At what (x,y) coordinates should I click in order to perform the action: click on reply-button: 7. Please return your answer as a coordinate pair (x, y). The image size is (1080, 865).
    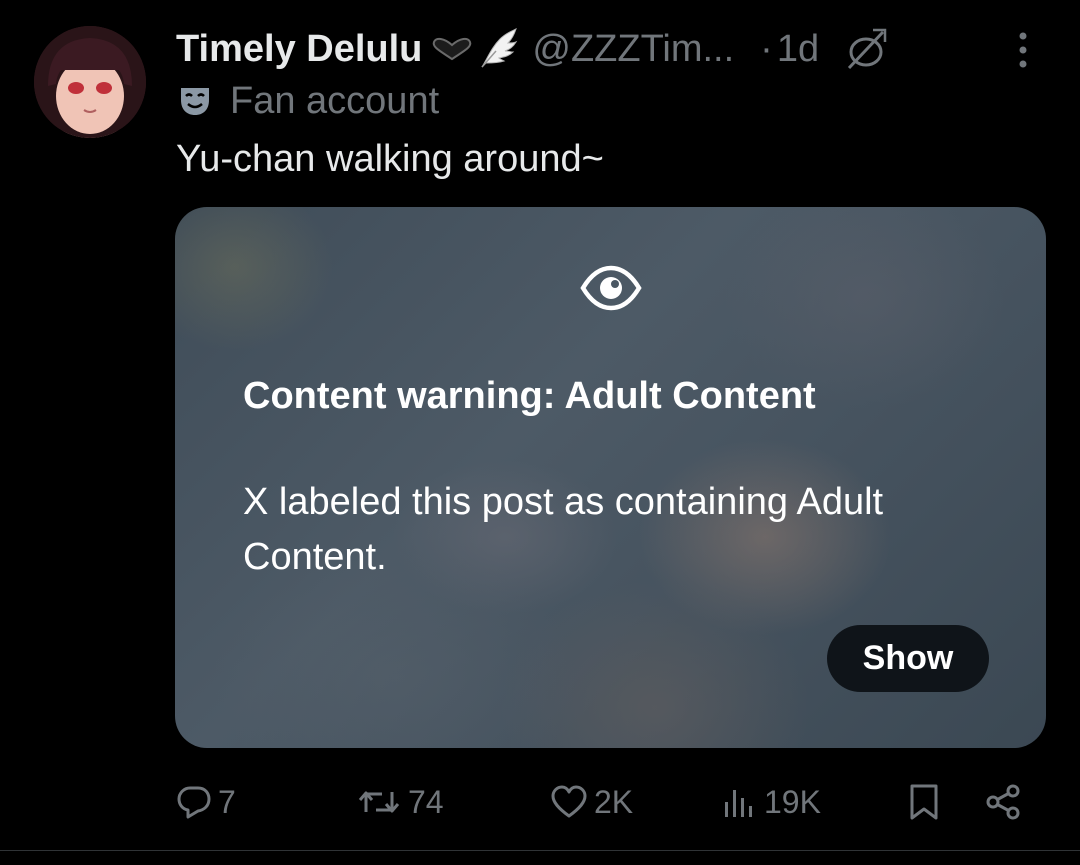
    Looking at the image, I should click on (206, 802).